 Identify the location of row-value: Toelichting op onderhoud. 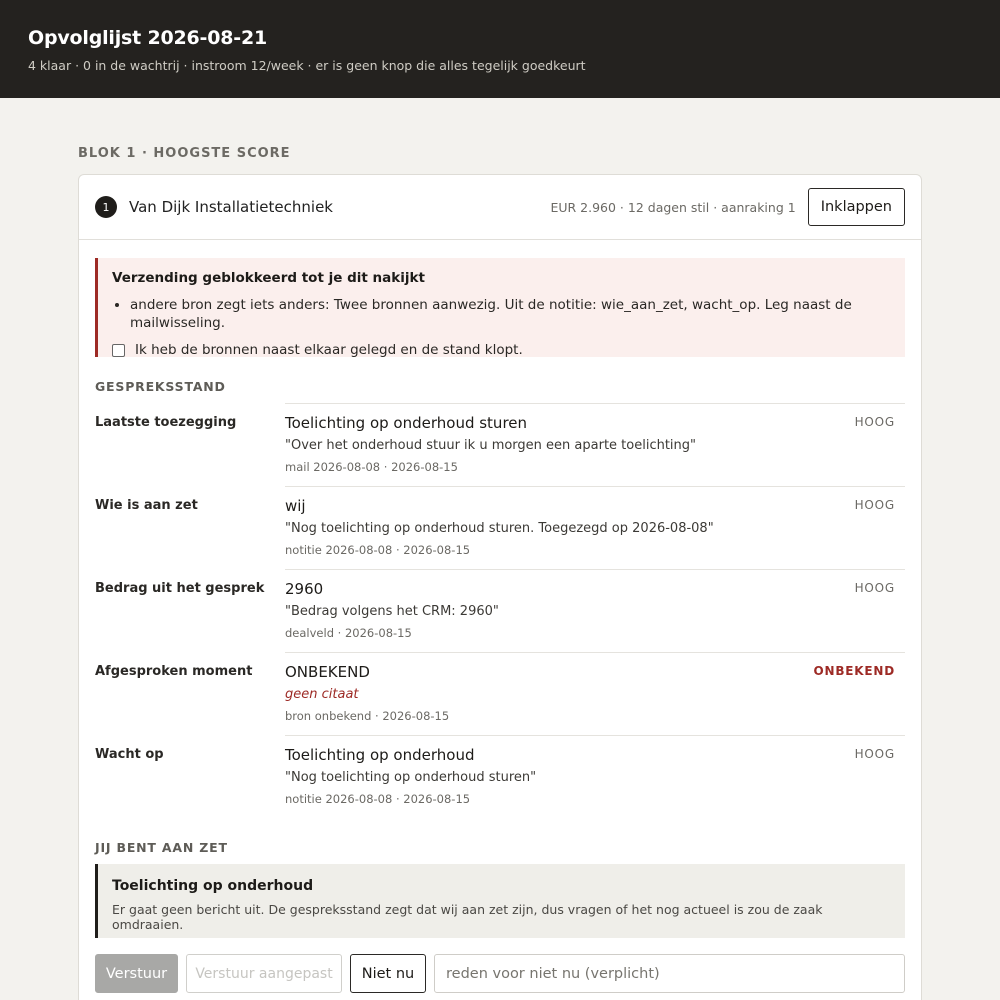
(380, 755).